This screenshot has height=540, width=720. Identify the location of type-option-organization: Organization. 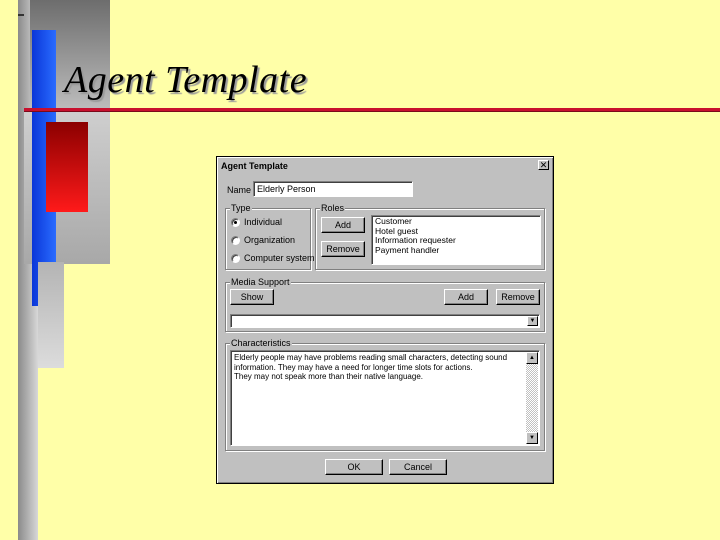
(263, 240).